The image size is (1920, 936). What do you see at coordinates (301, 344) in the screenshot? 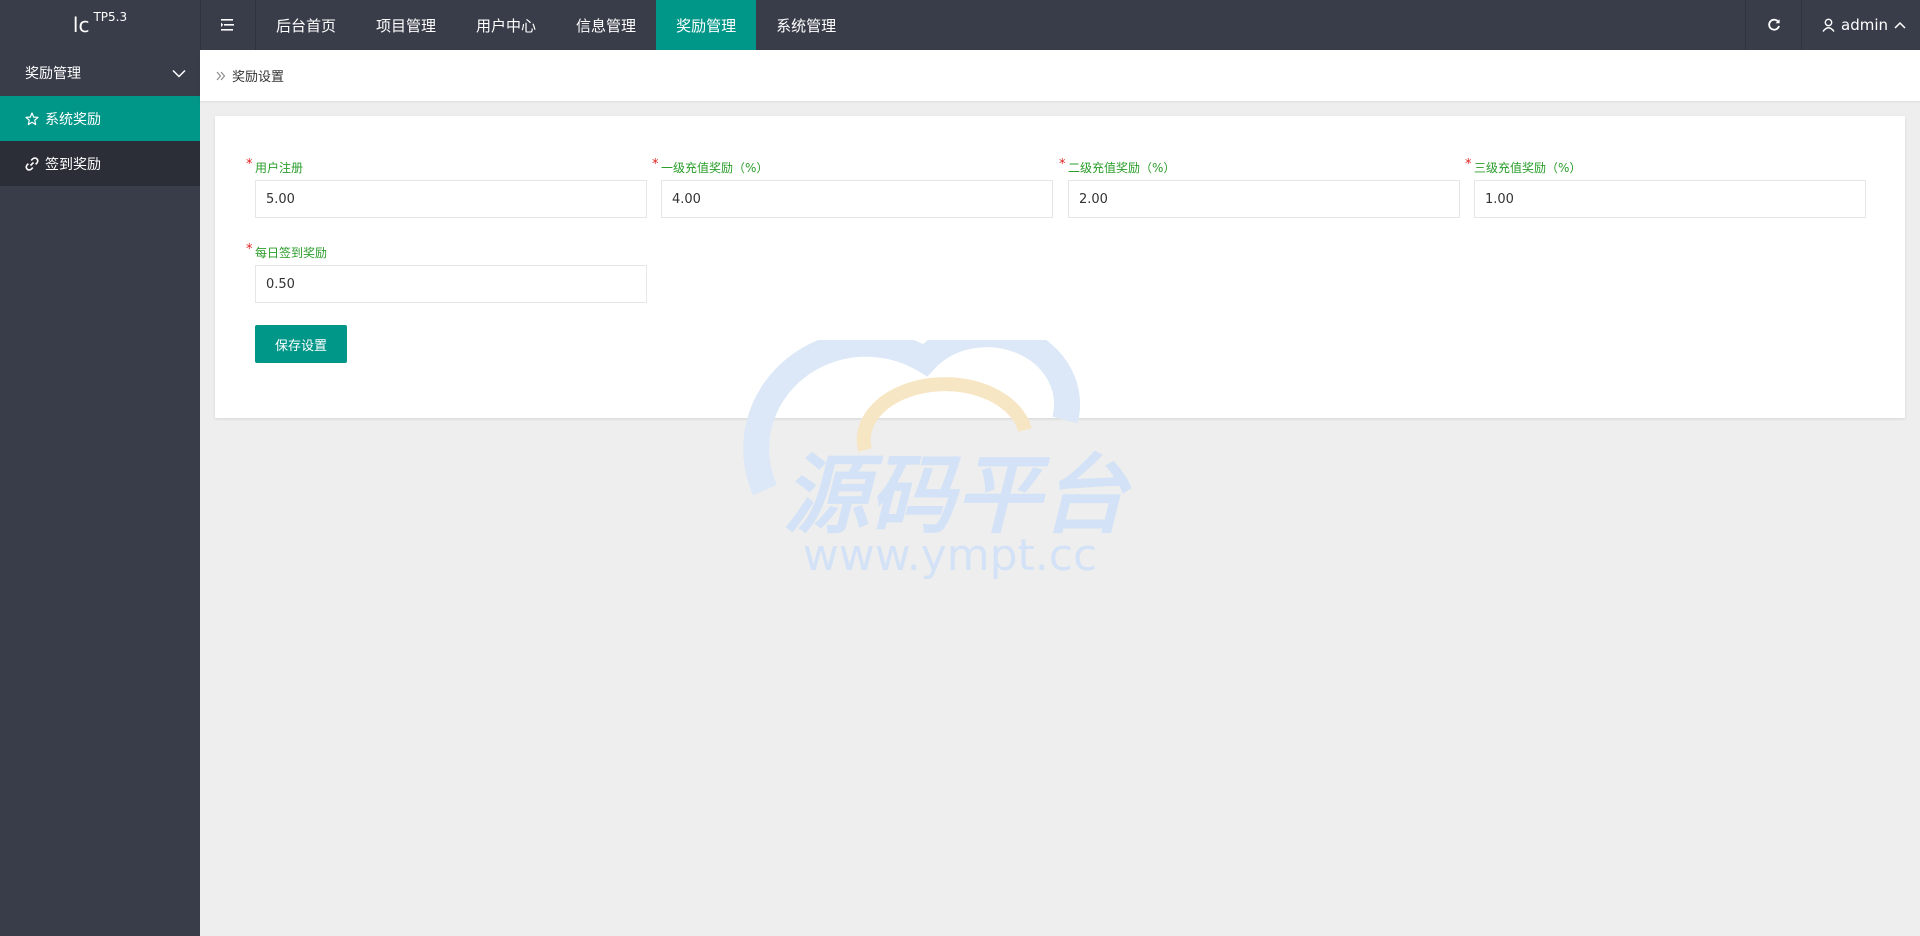
I see `save-settings-button: 保存设置` at bounding box center [301, 344].